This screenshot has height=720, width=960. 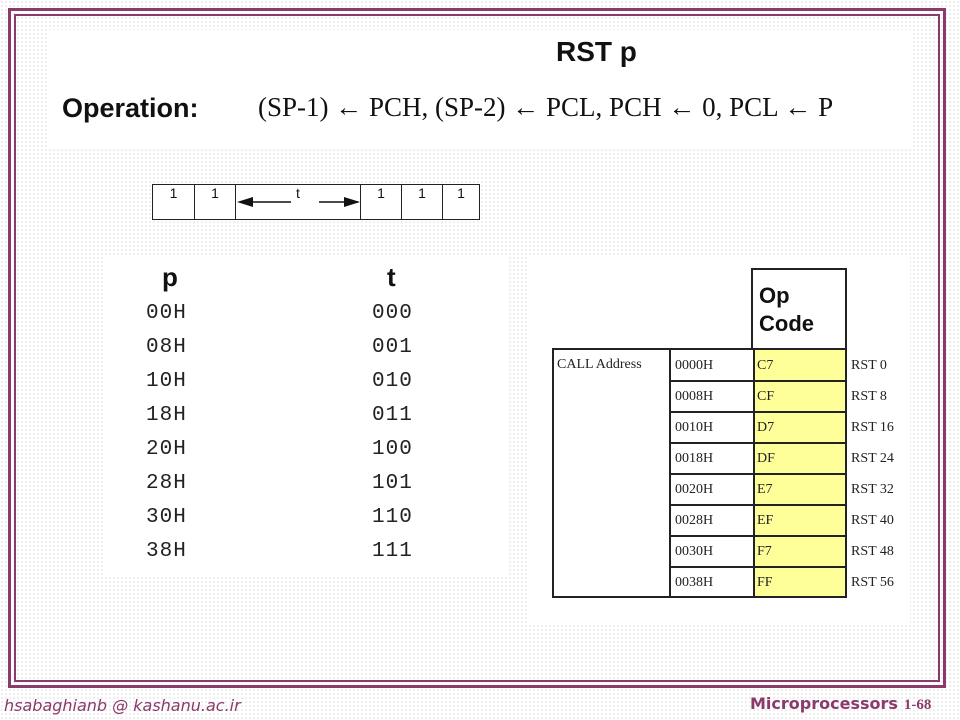 What do you see at coordinates (694, 489) in the screenshot?
I see `address-cell: 0020H` at bounding box center [694, 489].